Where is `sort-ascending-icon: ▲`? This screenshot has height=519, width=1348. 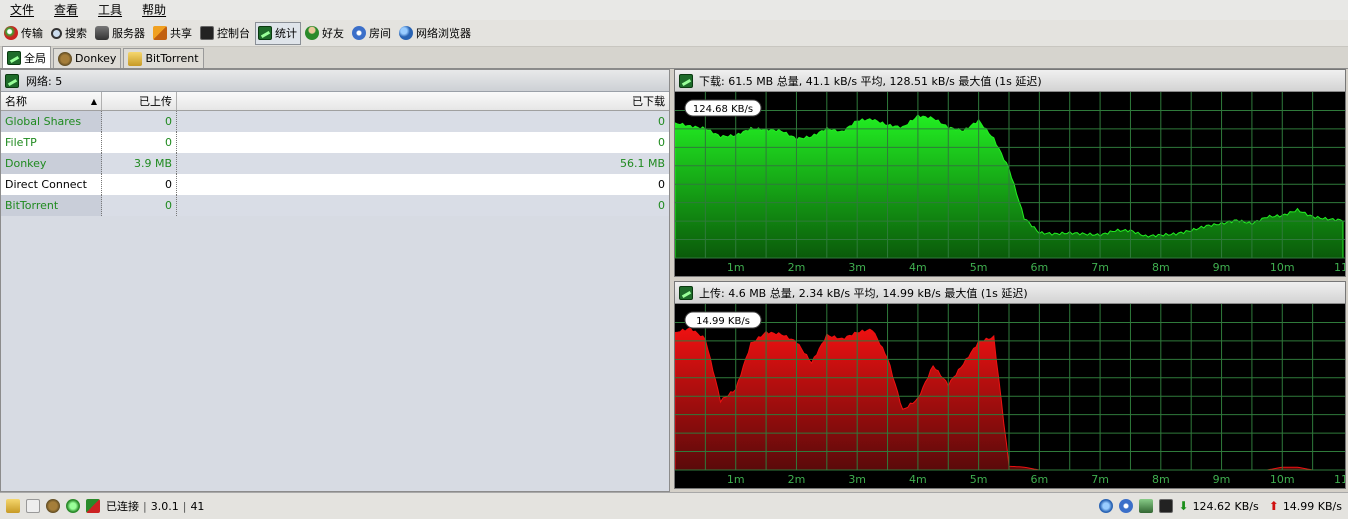 sort-ascending-icon: ▲ is located at coordinates (93, 101).